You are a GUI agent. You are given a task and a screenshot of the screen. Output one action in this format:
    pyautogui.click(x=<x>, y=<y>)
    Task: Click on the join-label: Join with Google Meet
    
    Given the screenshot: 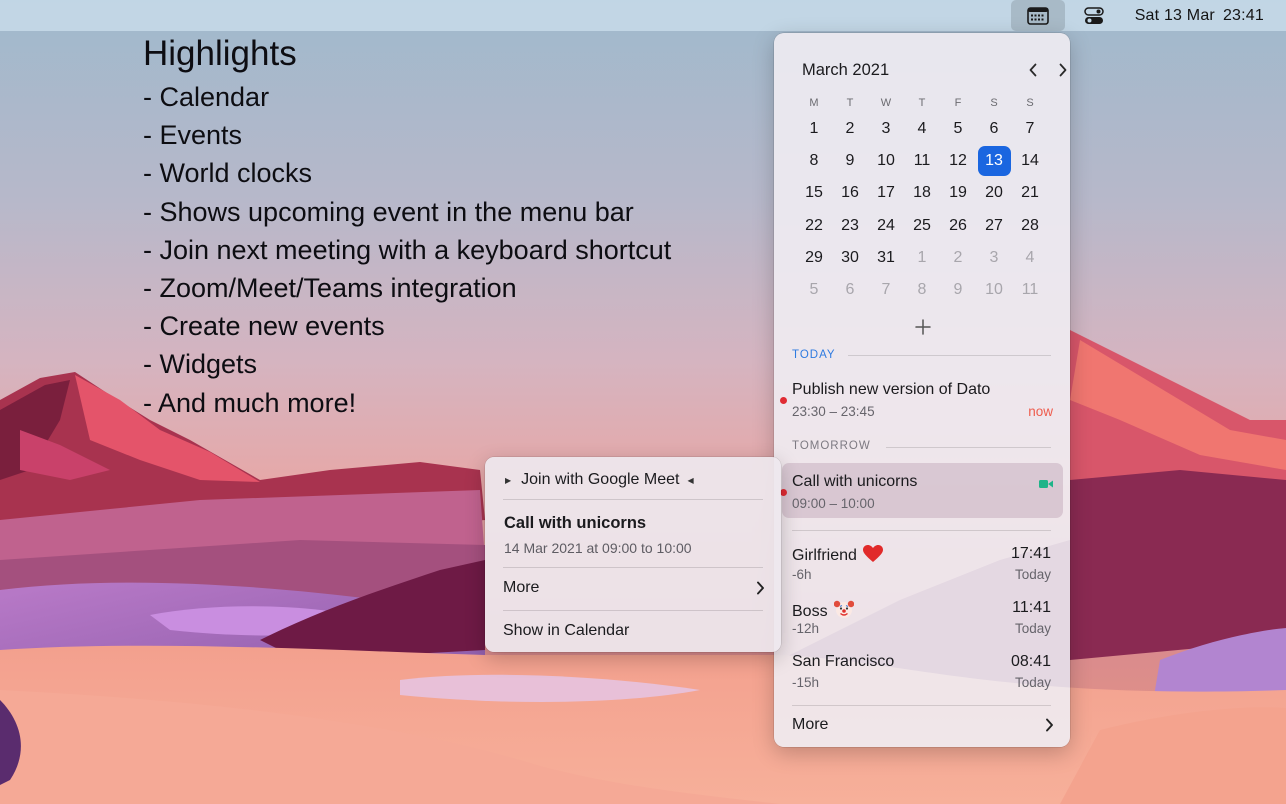 What is the action you would take?
    pyautogui.click(x=600, y=479)
    